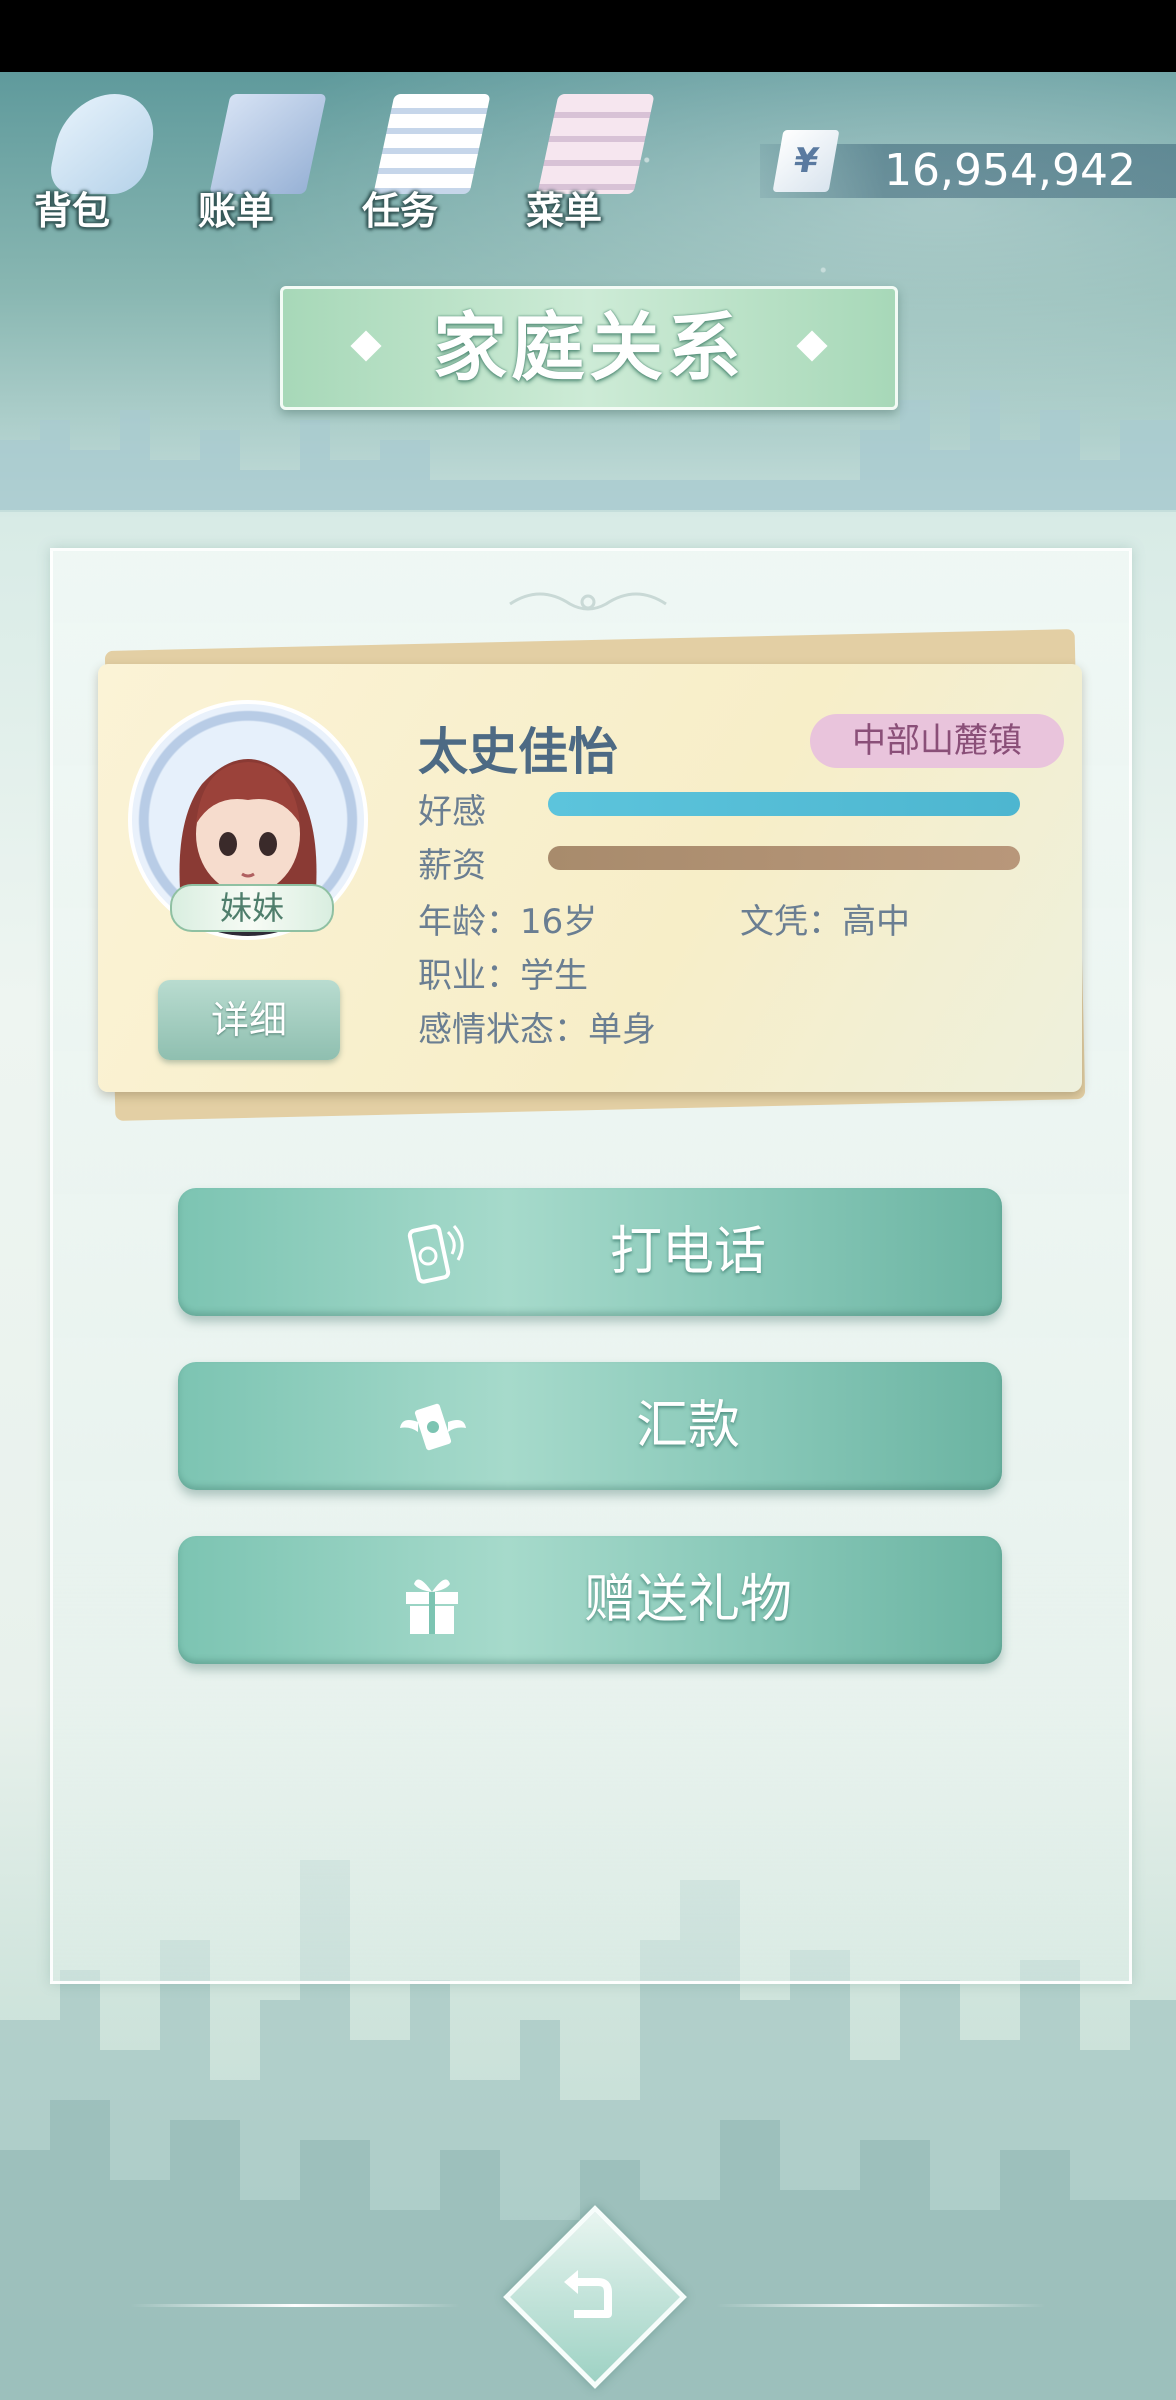 This screenshot has width=1176, height=2400. I want to click on menu-label: 菜单, so click(564, 211).